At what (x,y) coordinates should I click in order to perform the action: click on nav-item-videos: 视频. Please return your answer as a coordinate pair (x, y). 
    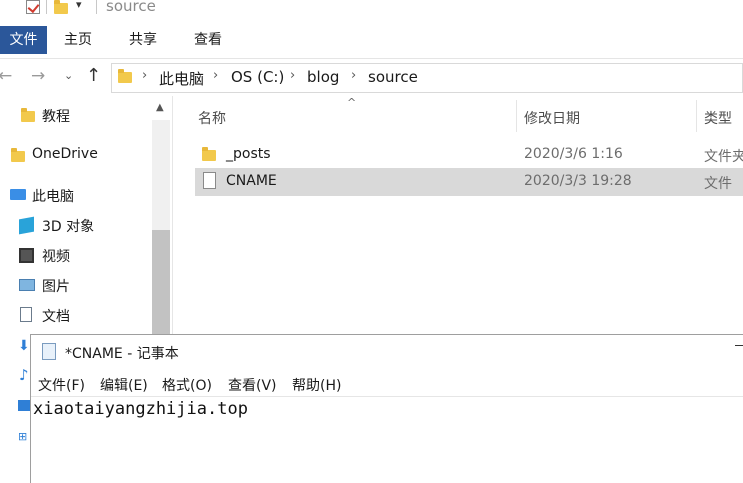
    Looking at the image, I should click on (56, 256).